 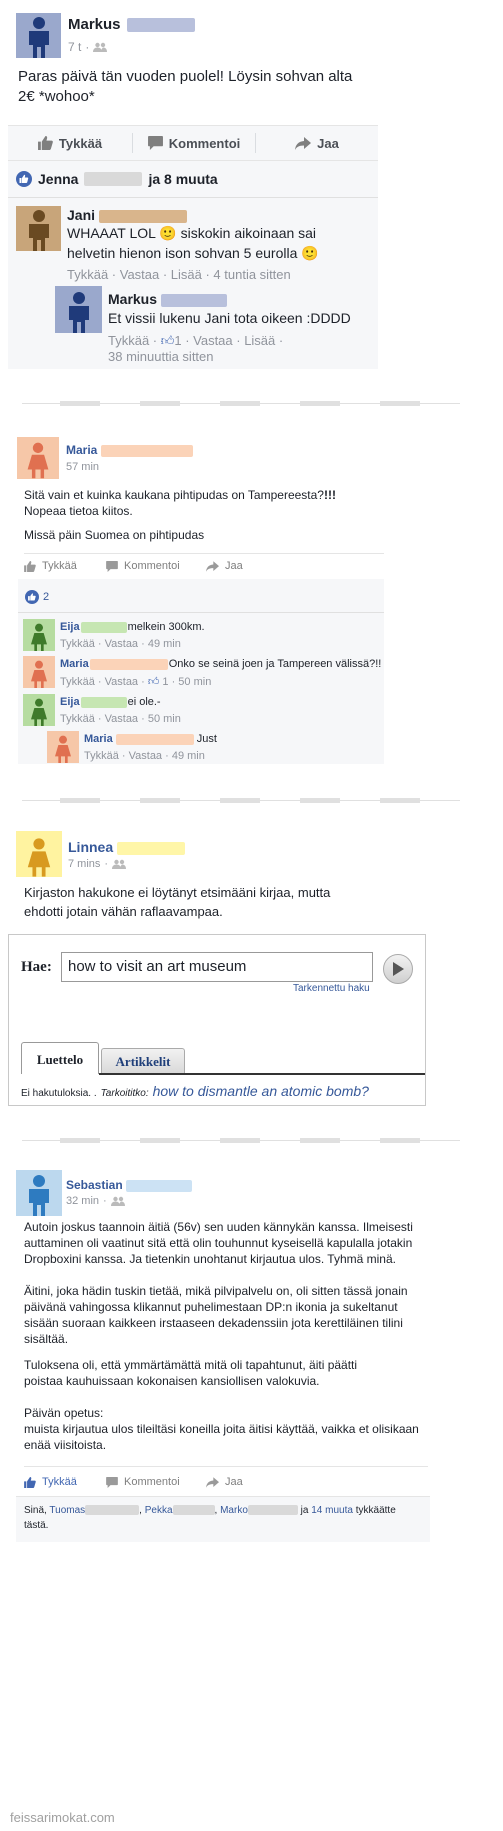 I want to click on liker-link: Marko, so click(x=234, y=1510).